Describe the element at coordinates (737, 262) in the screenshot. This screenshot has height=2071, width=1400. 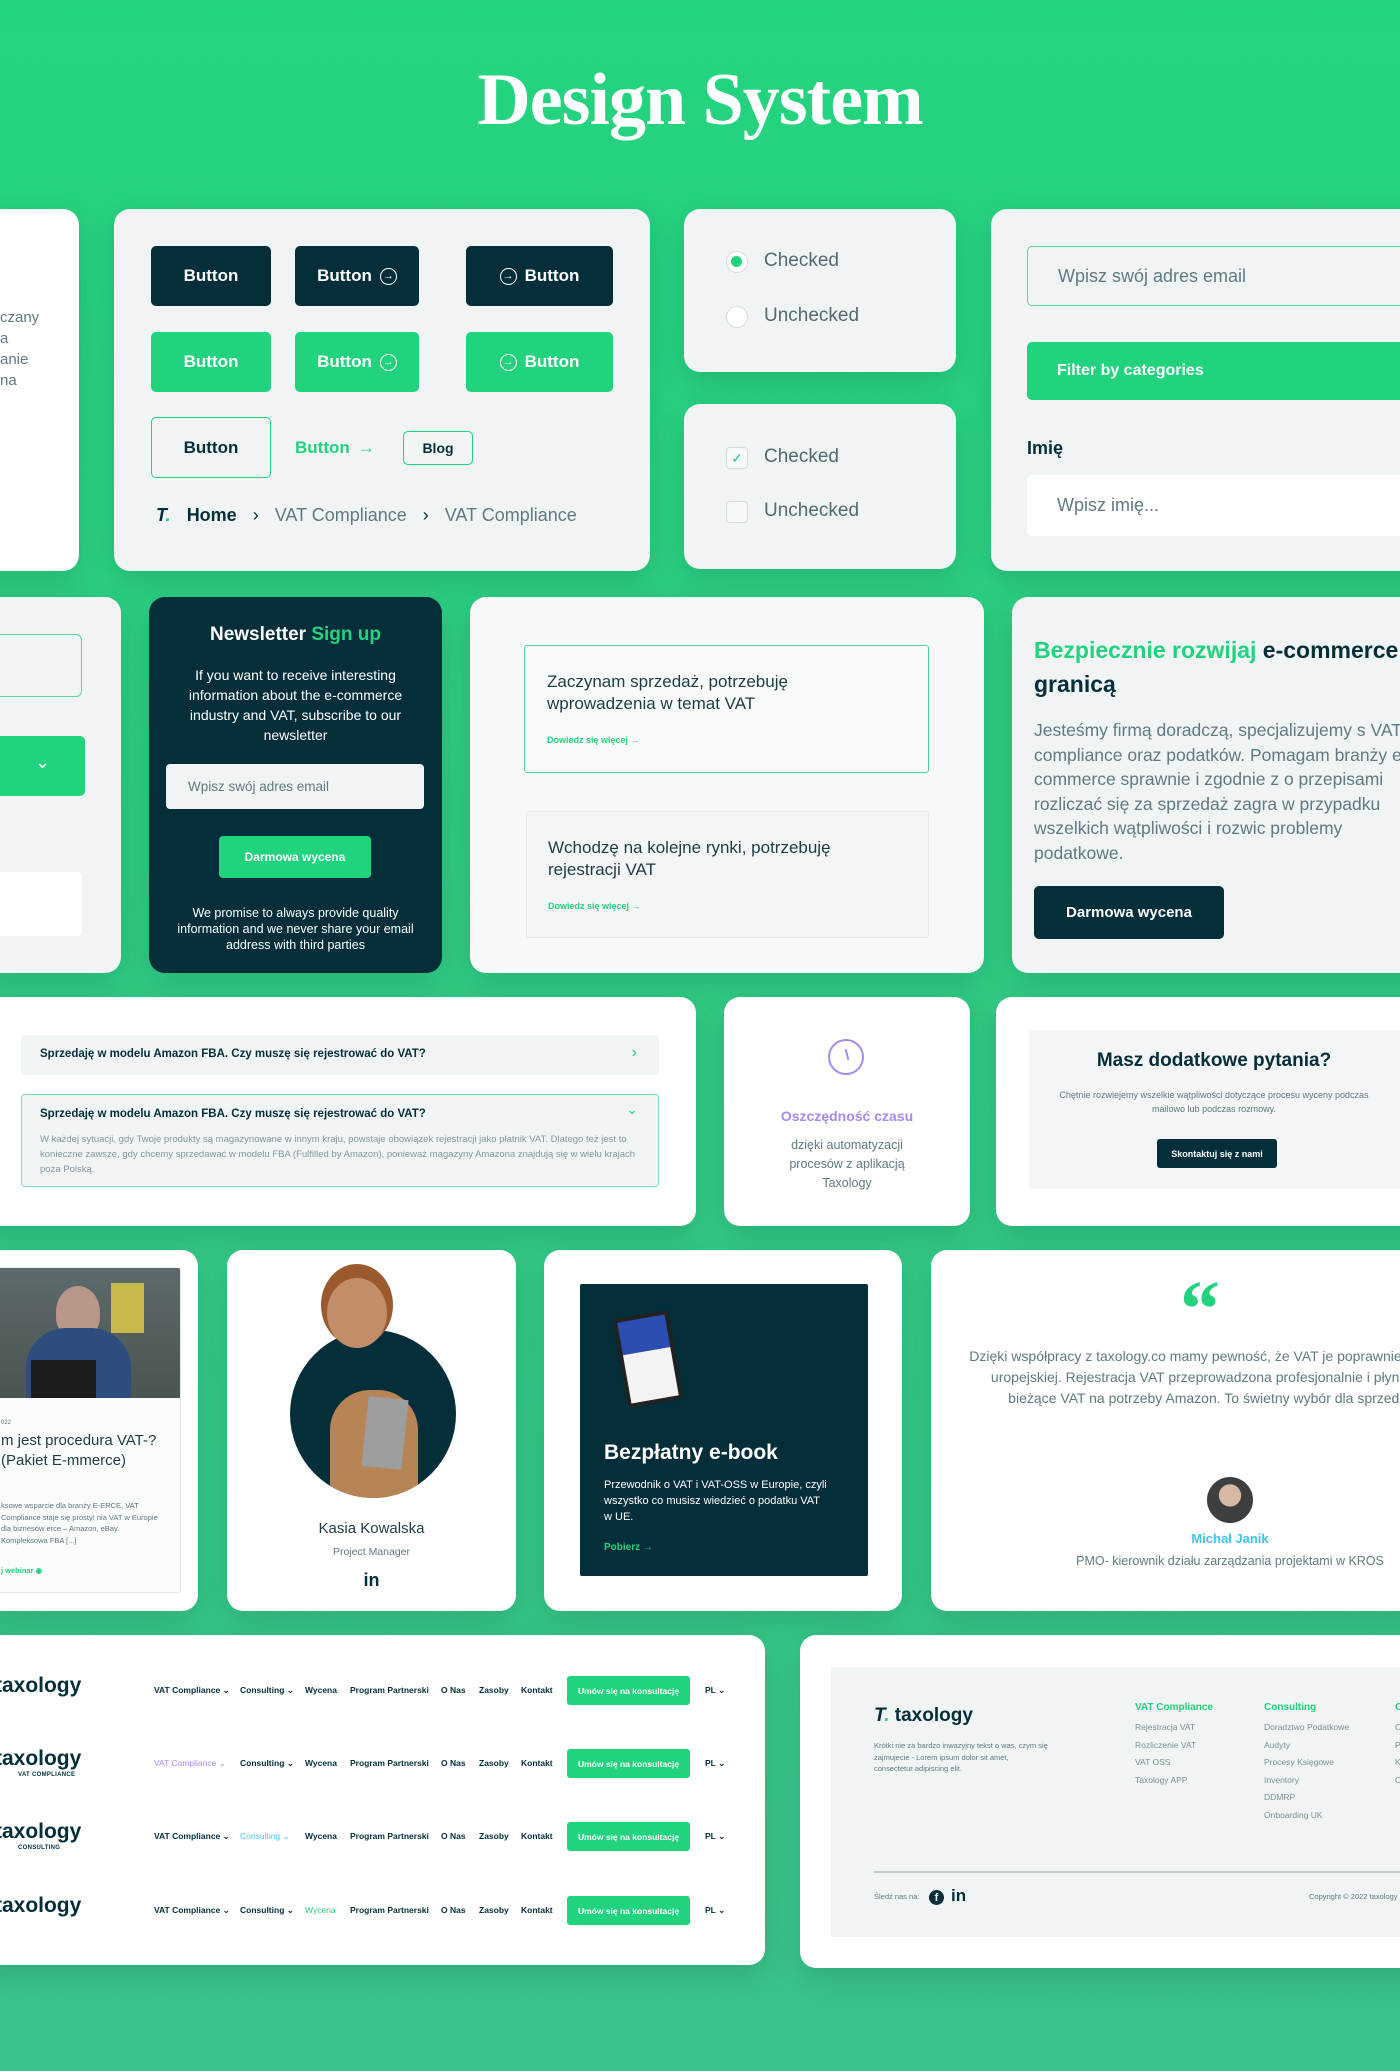
I see `radio-checked` at that location.